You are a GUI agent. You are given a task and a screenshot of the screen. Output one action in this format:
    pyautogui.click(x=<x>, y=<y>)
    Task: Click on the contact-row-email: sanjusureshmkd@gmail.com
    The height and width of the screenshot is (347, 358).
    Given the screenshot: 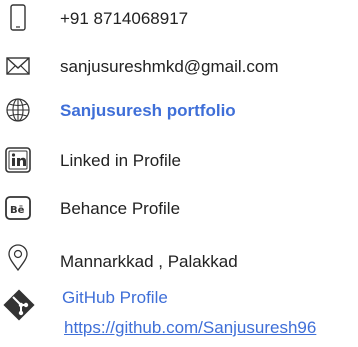 What is the action you would take?
    pyautogui.click(x=179, y=68)
    